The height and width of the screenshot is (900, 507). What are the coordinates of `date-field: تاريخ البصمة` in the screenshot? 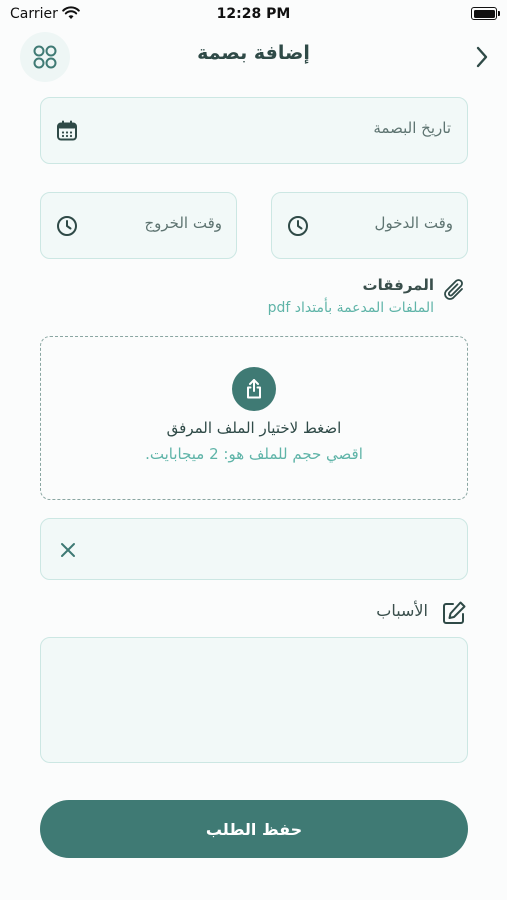 It's located at (254, 130).